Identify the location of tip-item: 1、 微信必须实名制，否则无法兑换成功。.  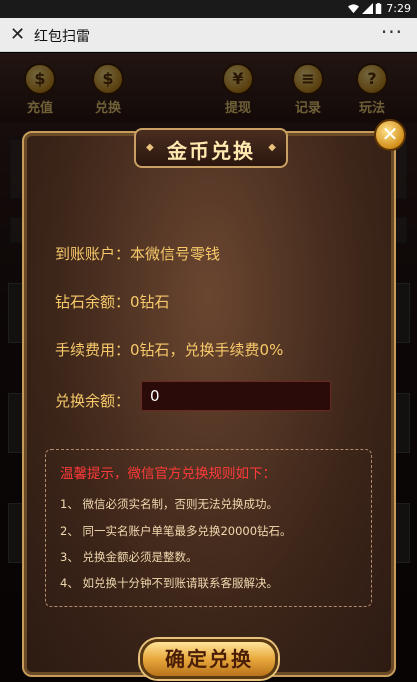
(169, 504).